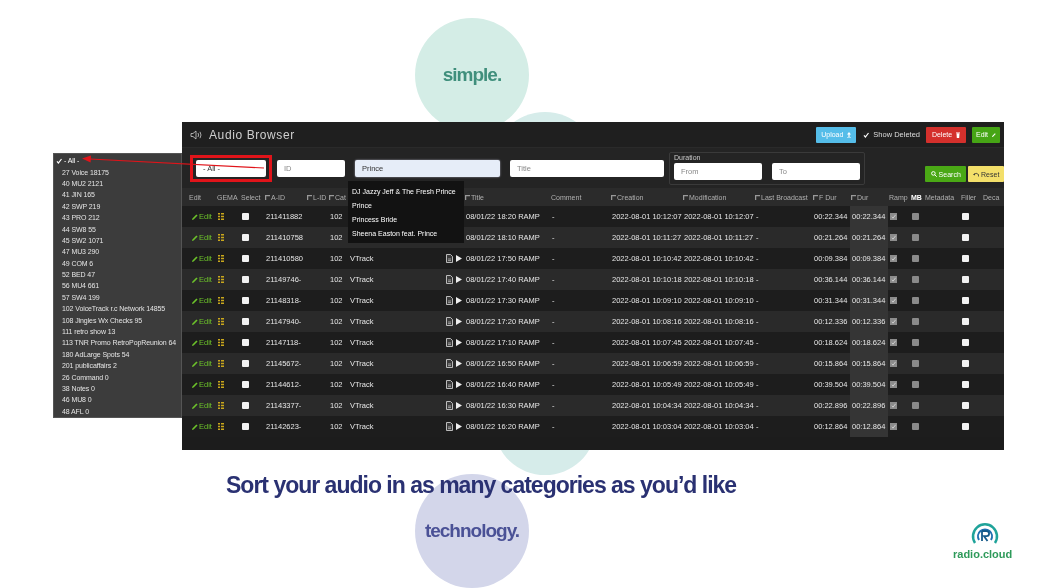 Image resolution: width=1045 pixels, height=588 pixels. Describe the element at coordinates (196, 134) in the screenshot. I see `speaker-icon` at that location.